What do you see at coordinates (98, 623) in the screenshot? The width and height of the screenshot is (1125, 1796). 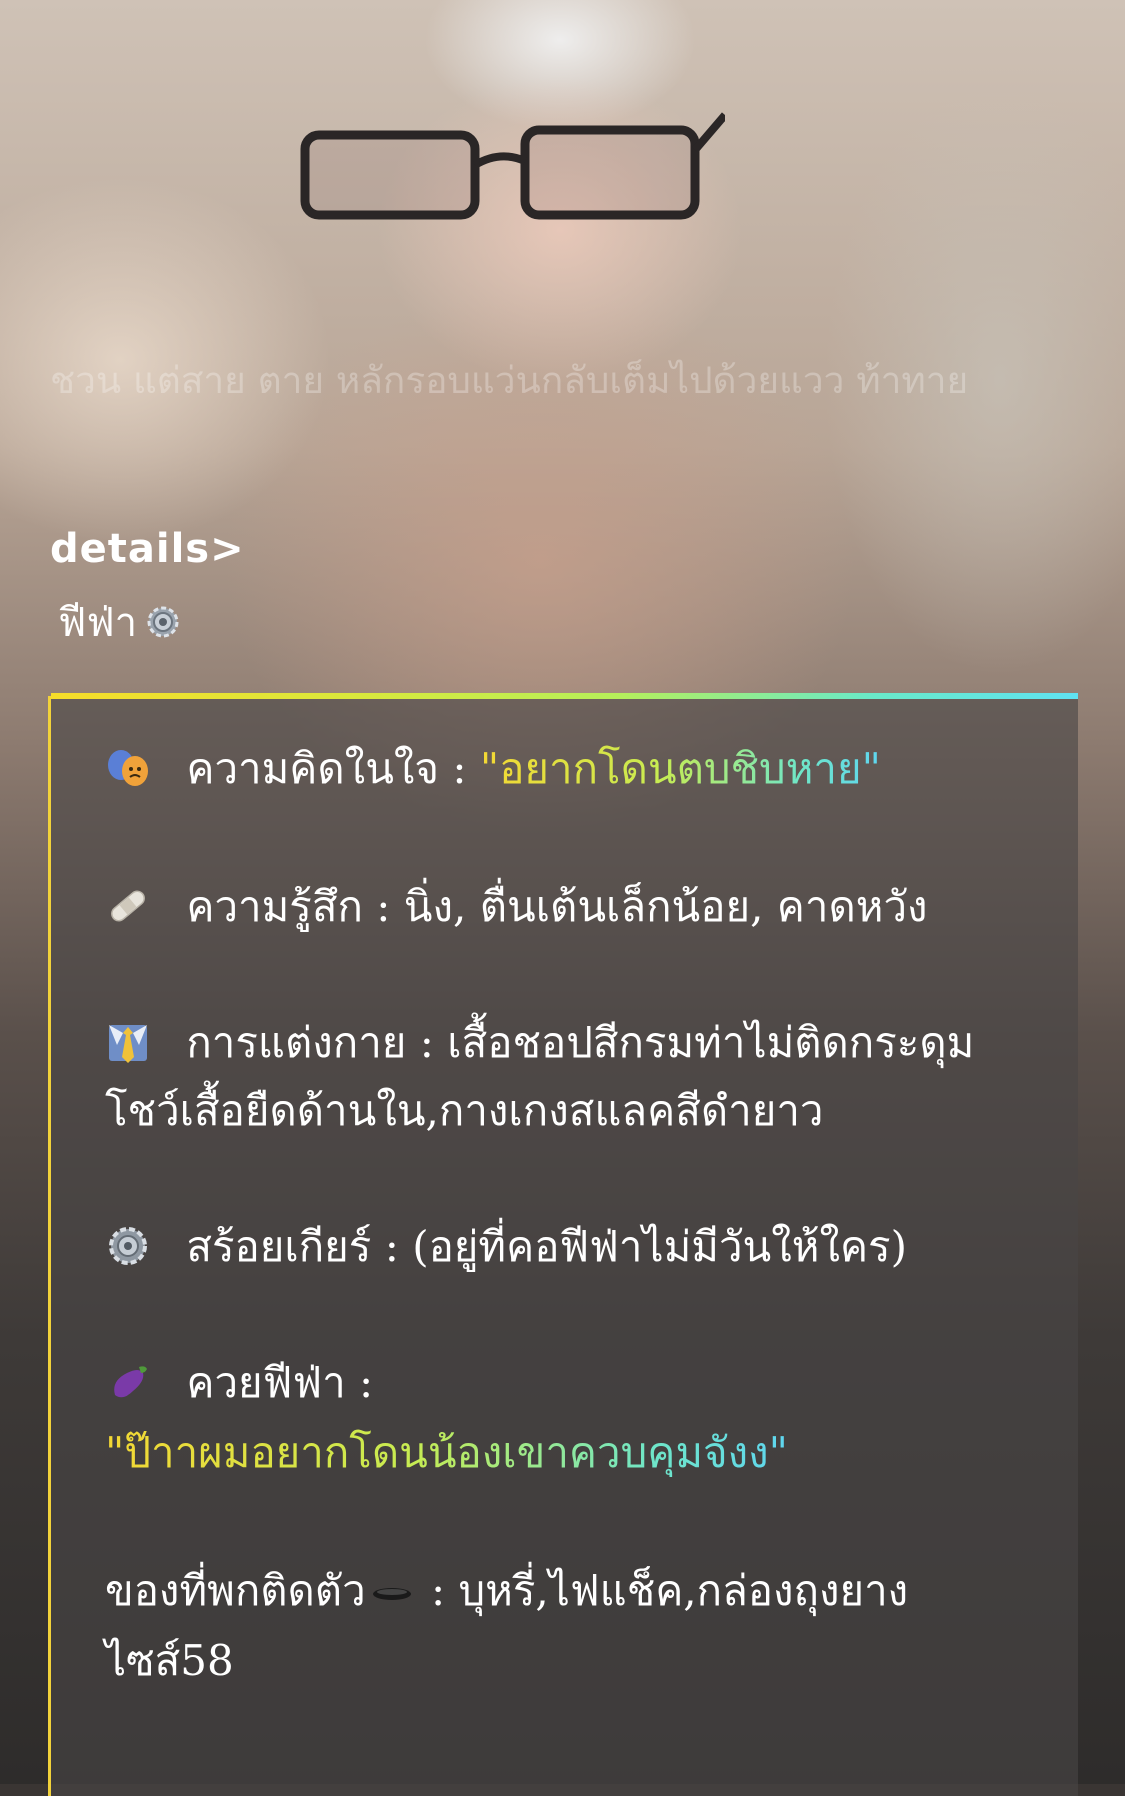 I see `character-name: ฟีฟ่า` at bounding box center [98, 623].